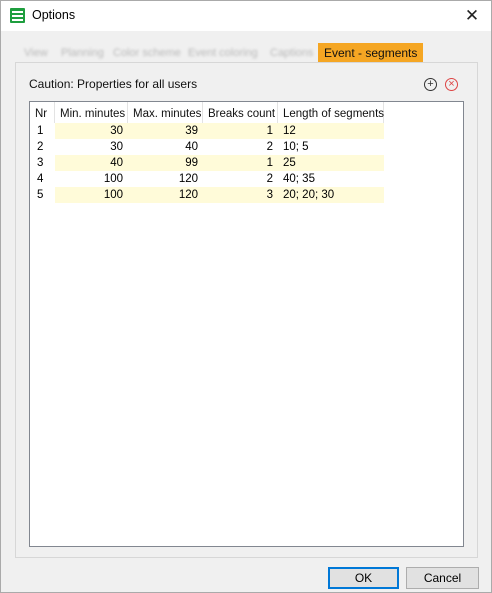 The image size is (492, 593). Describe the element at coordinates (42, 147) in the screenshot. I see `cell-nr: 2` at that location.